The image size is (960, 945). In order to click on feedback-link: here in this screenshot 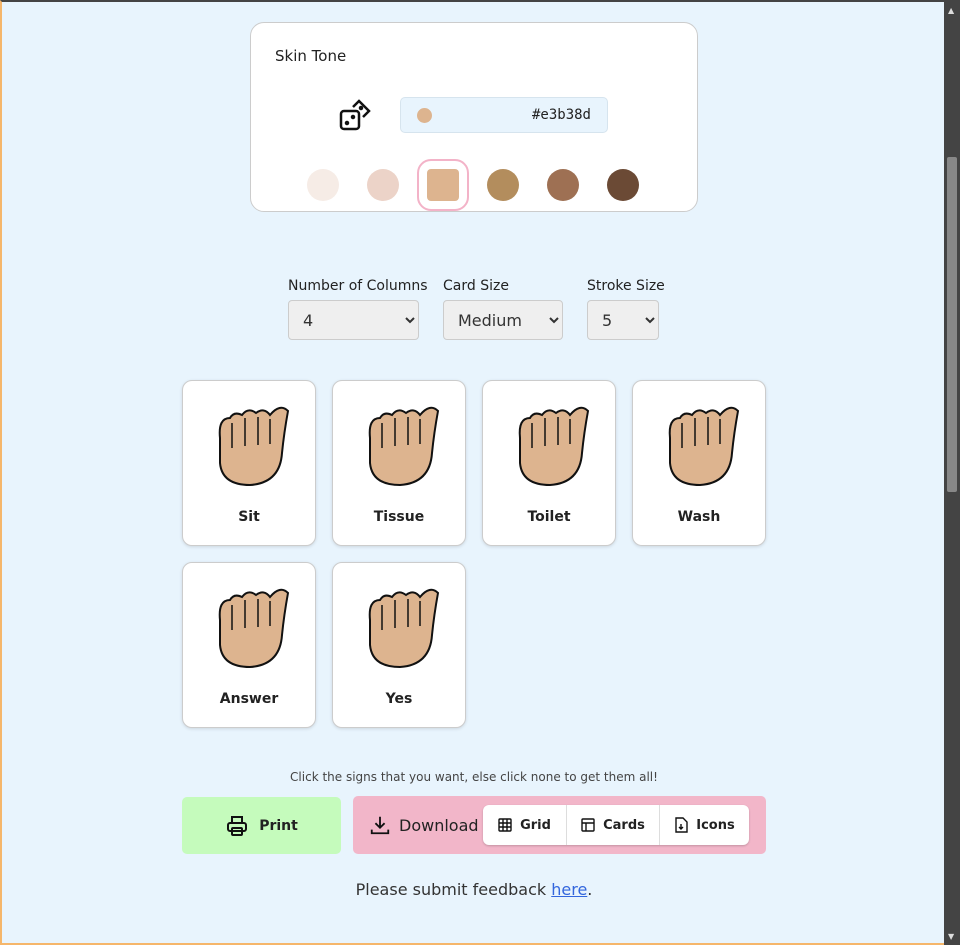, I will do `click(569, 889)`.